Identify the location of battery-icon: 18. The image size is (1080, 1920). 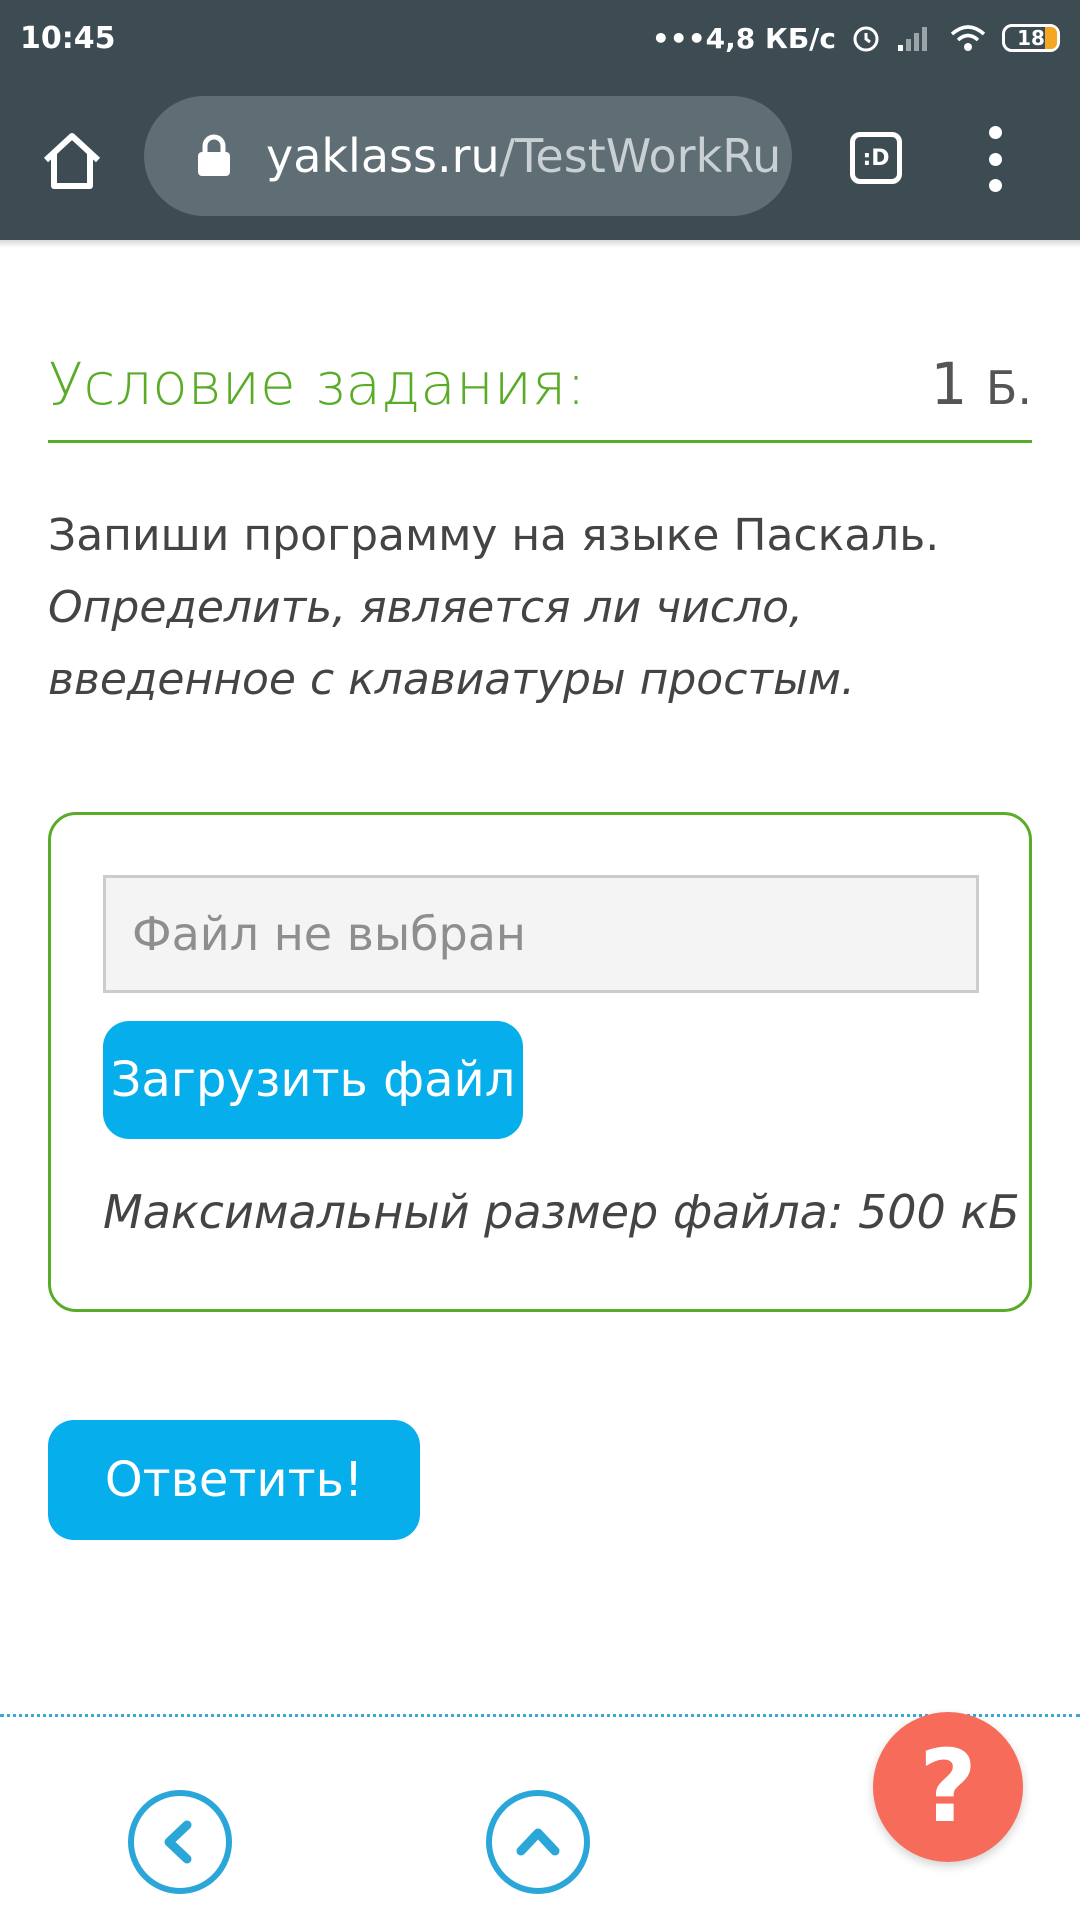
(1031, 38).